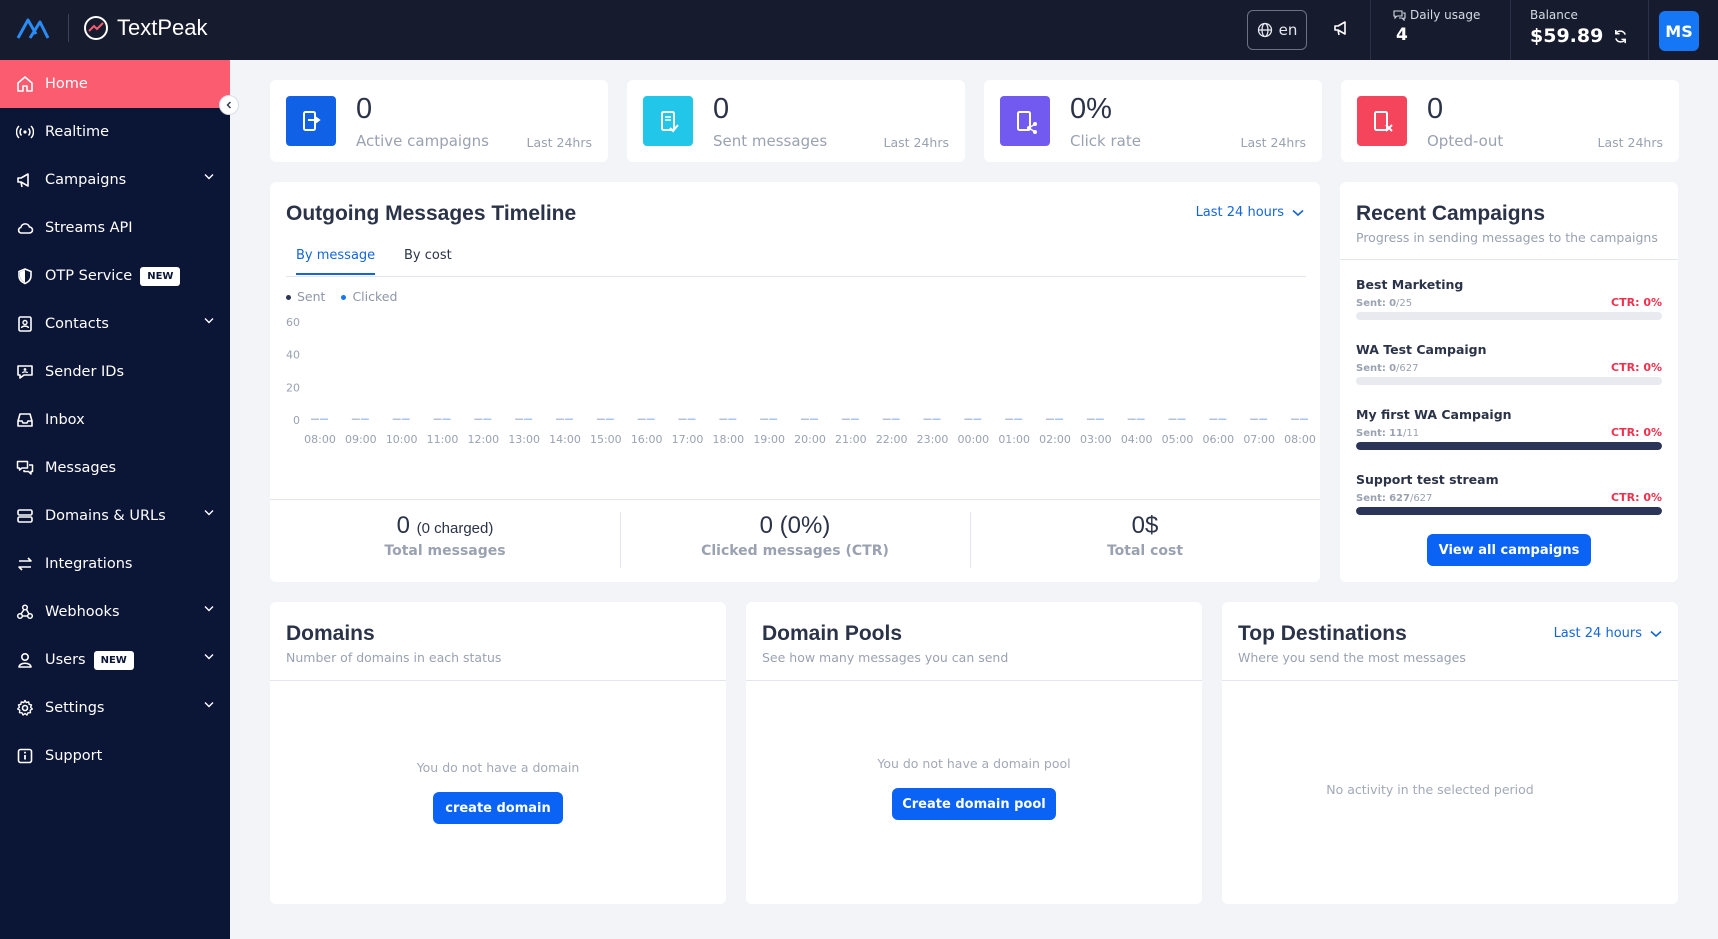 The width and height of the screenshot is (1718, 939). What do you see at coordinates (1509, 511) in the screenshot?
I see `campaign-progress-bar` at bounding box center [1509, 511].